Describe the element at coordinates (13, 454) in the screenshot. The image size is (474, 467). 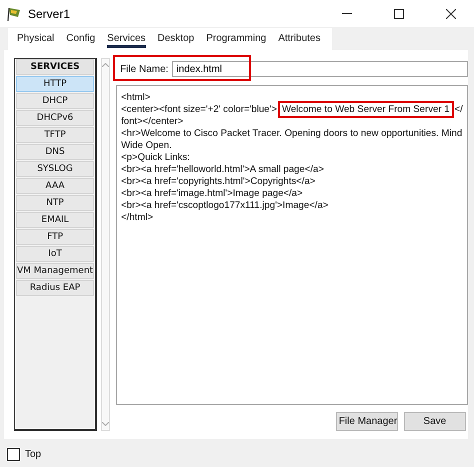
I see `checkbox` at that location.